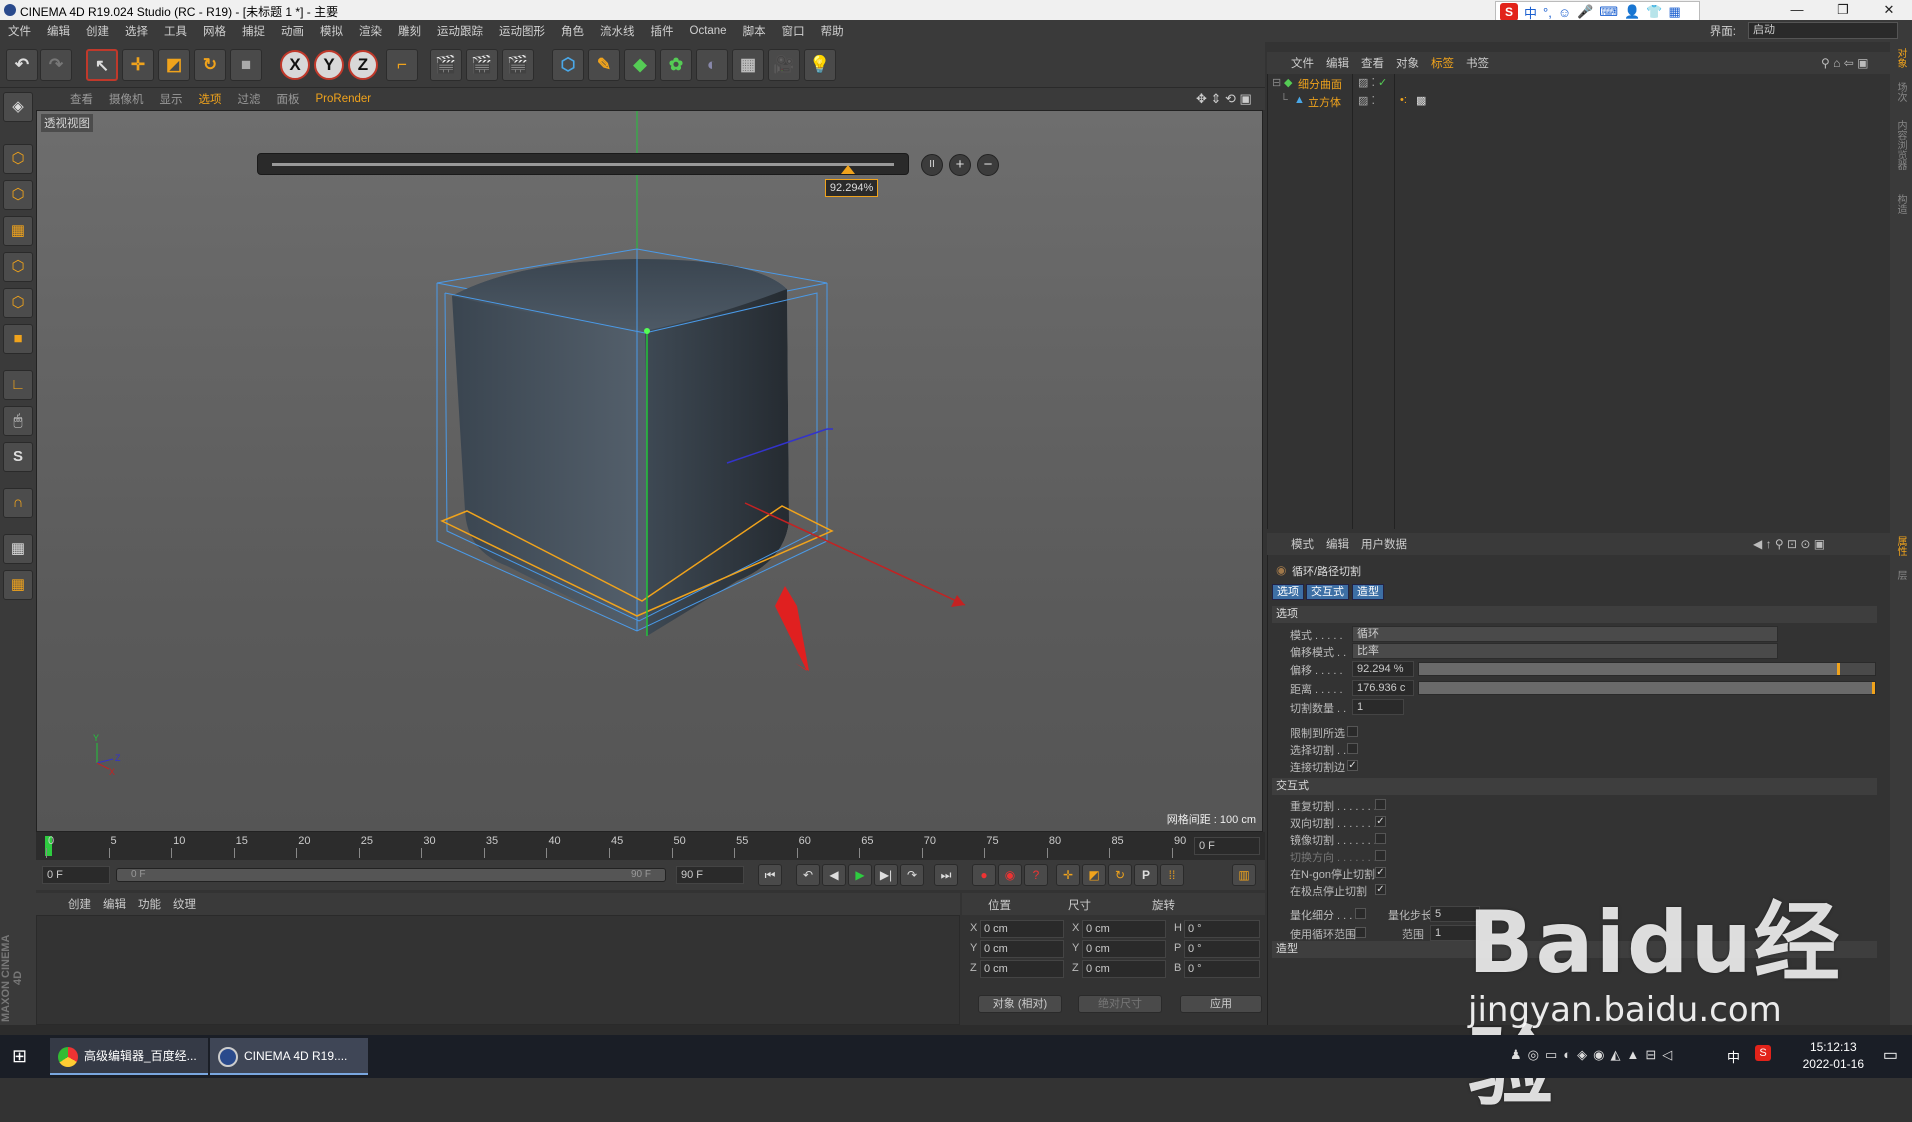  Describe the element at coordinates (1360, 932) in the screenshot. I see `loop-range-checkbox` at that location.